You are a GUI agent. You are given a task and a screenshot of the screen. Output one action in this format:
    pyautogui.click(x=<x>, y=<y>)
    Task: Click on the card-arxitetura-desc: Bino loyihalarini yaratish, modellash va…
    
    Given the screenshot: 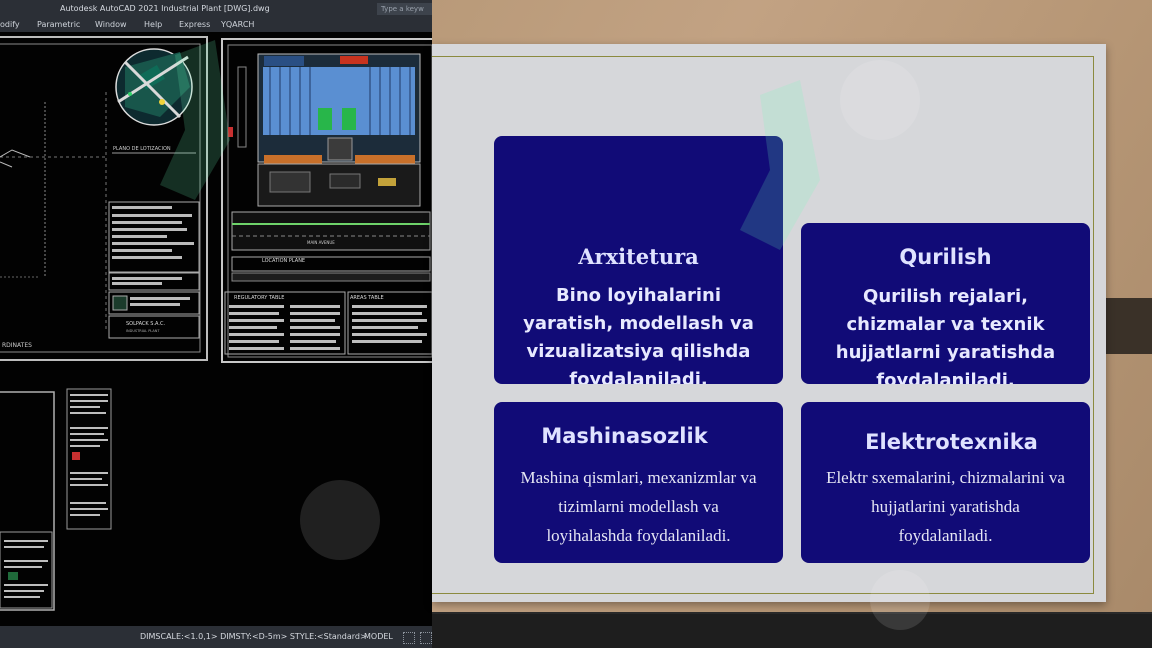 What is the action you would take?
    pyautogui.click(x=638, y=334)
    